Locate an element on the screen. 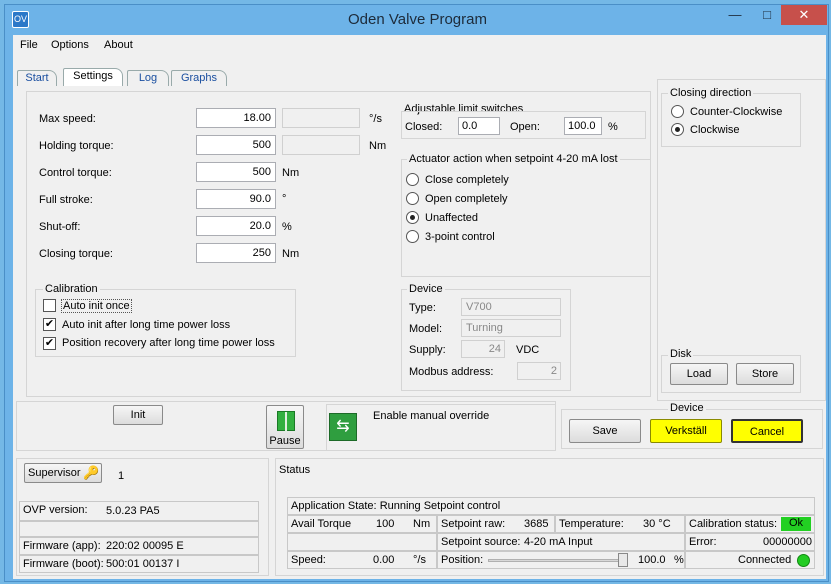 This screenshot has height=584, width=831. close-button: ✕ is located at coordinates (804, 15).